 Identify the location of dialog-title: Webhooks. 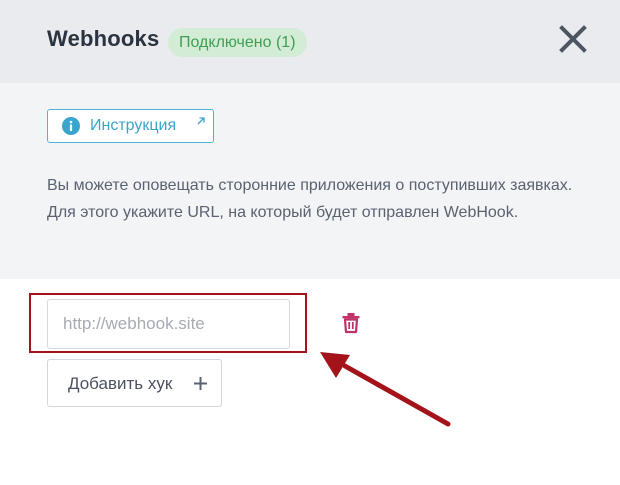
(103, 38).